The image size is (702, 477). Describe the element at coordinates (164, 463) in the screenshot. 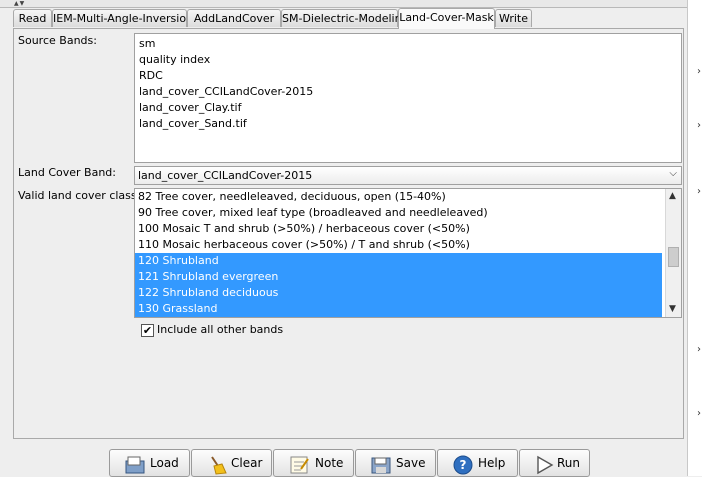

I see `load-label: Load` at that location.